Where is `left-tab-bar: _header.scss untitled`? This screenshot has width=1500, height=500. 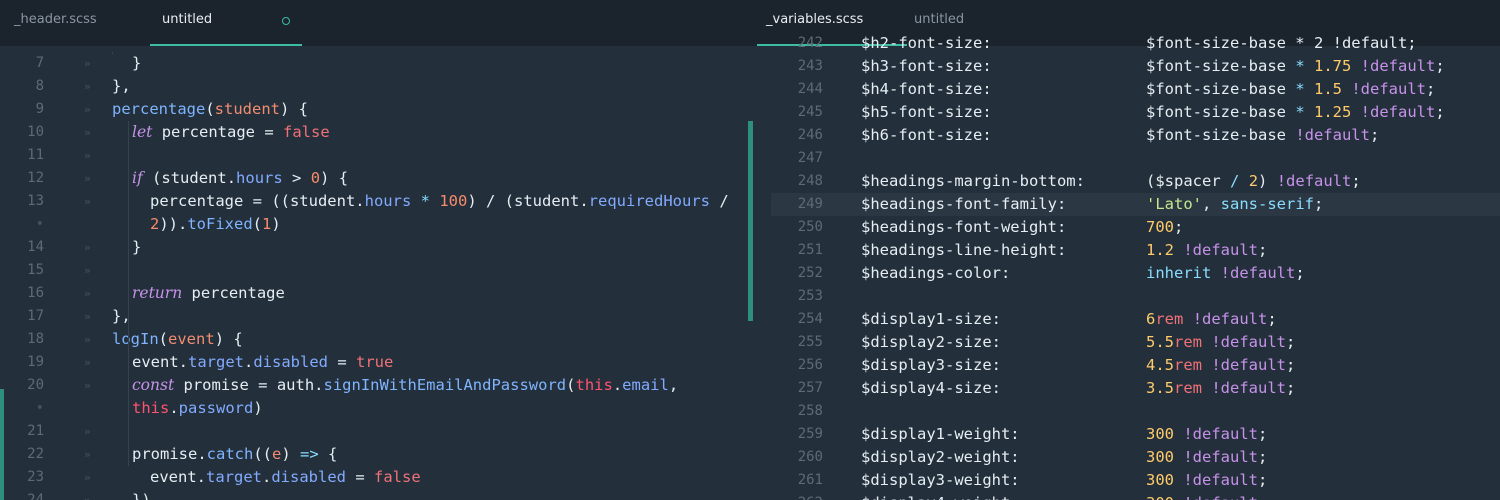
left-tab-bar: _header.scss untitled is located at coordinates (378, 23).